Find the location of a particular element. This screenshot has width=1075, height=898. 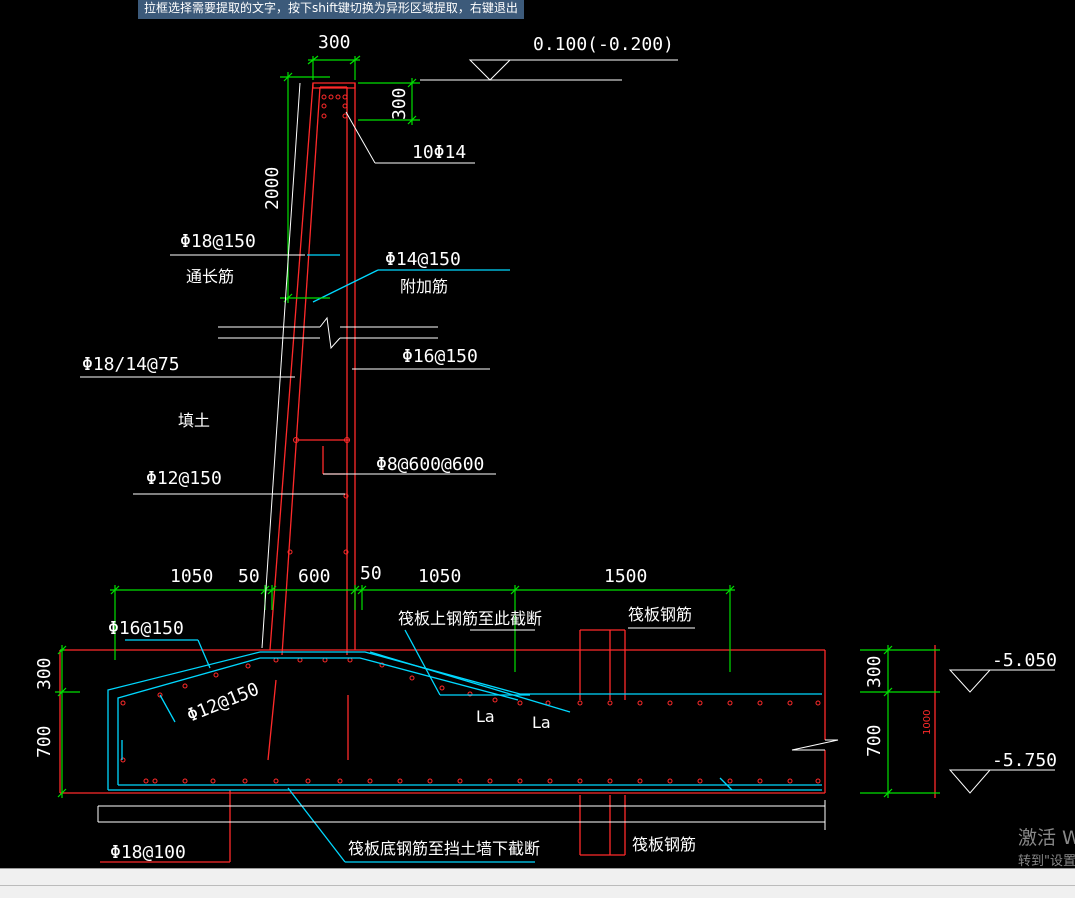

elevation-top: 0.100(-0.200) is located at coordinates (603, 44).